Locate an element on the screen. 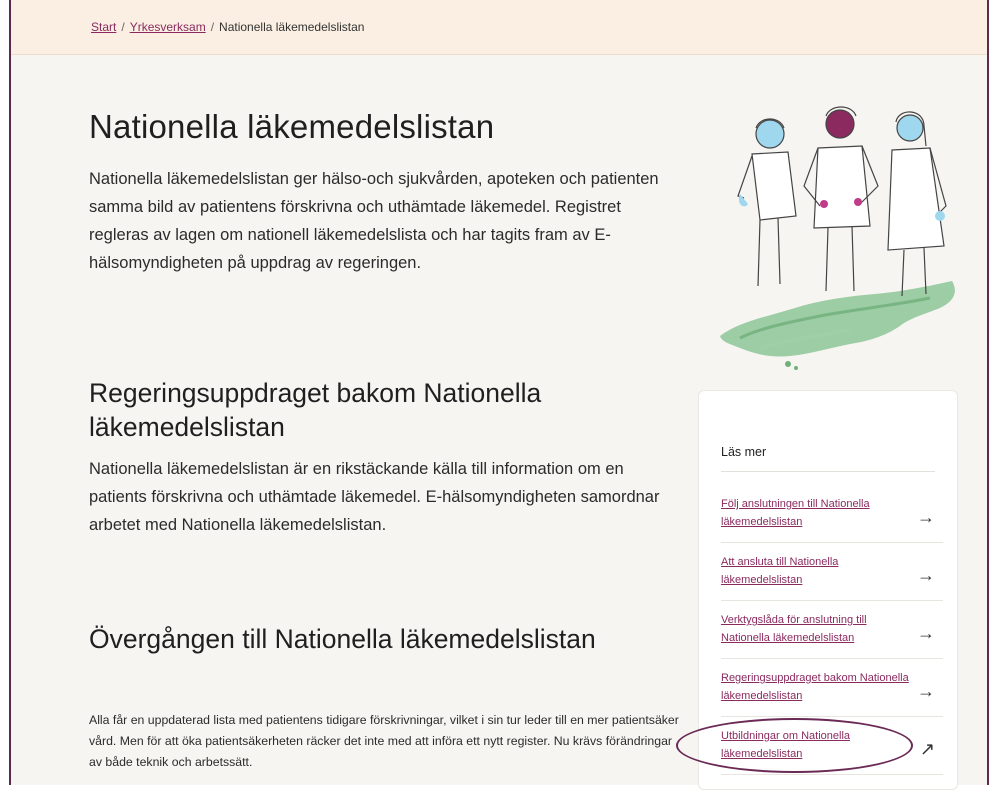  read-more-title: Läs mer is located at coordinates (744, 452).